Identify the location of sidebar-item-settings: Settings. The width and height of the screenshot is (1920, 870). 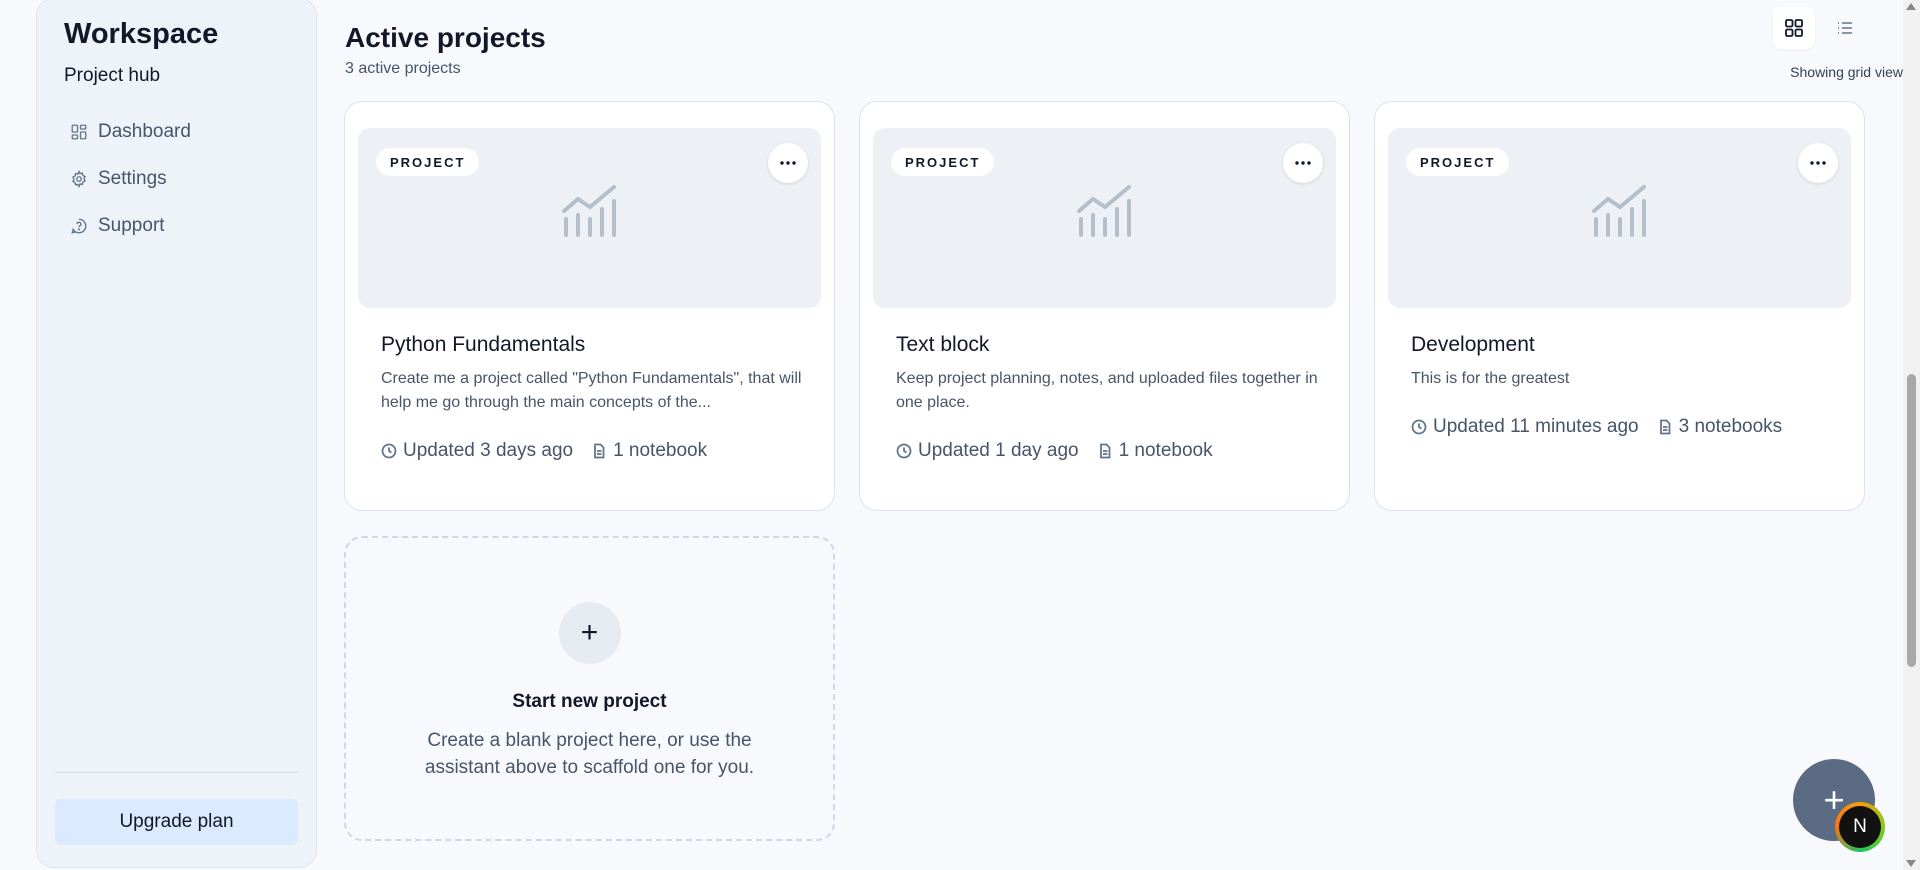
(130, 179).